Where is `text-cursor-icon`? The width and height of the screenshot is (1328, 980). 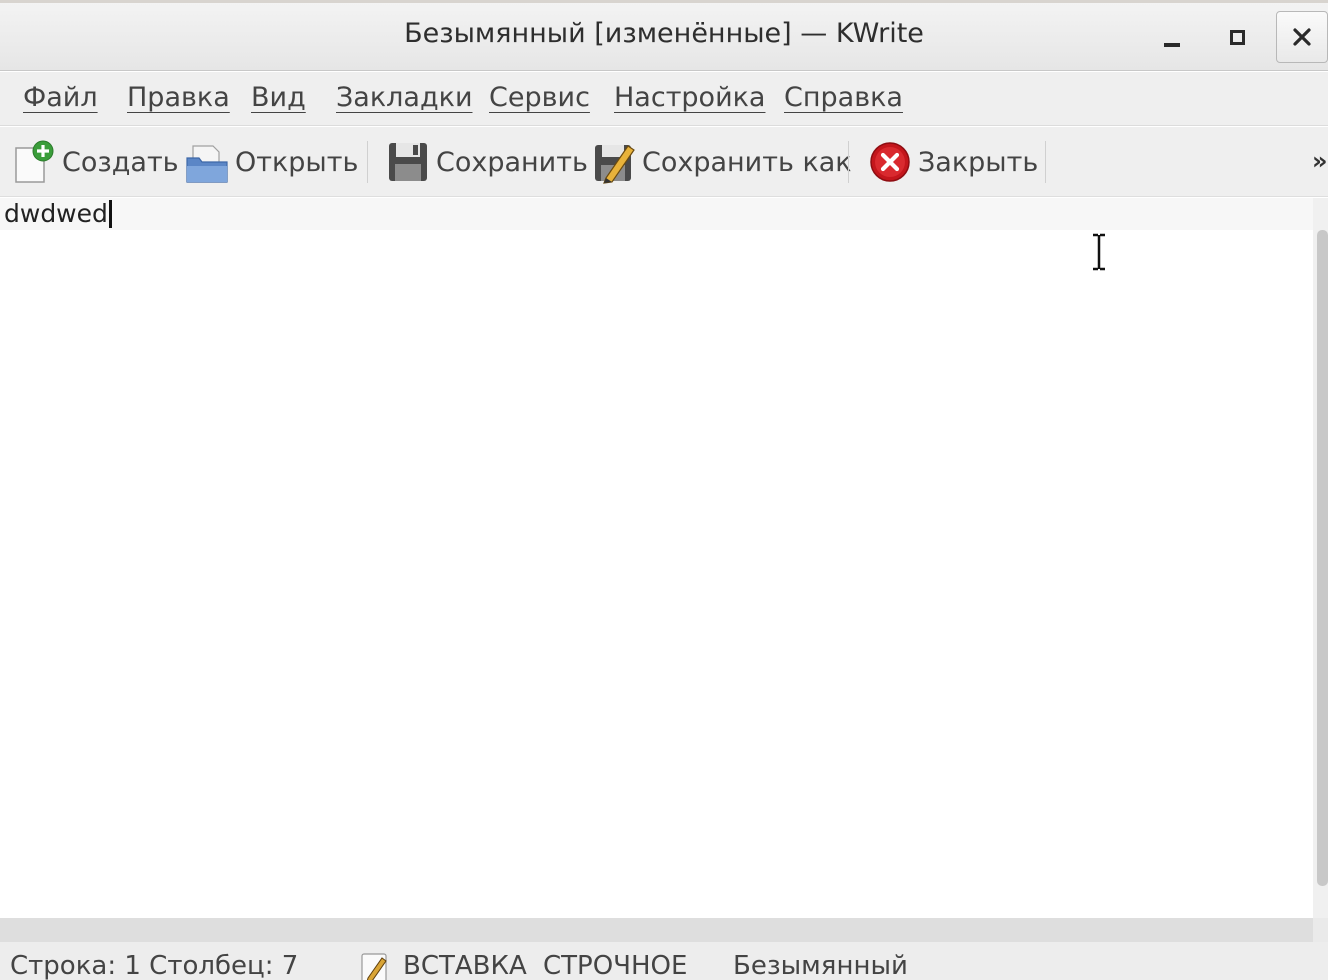 text-cursor-icon is located at coordinates (1099, 252).